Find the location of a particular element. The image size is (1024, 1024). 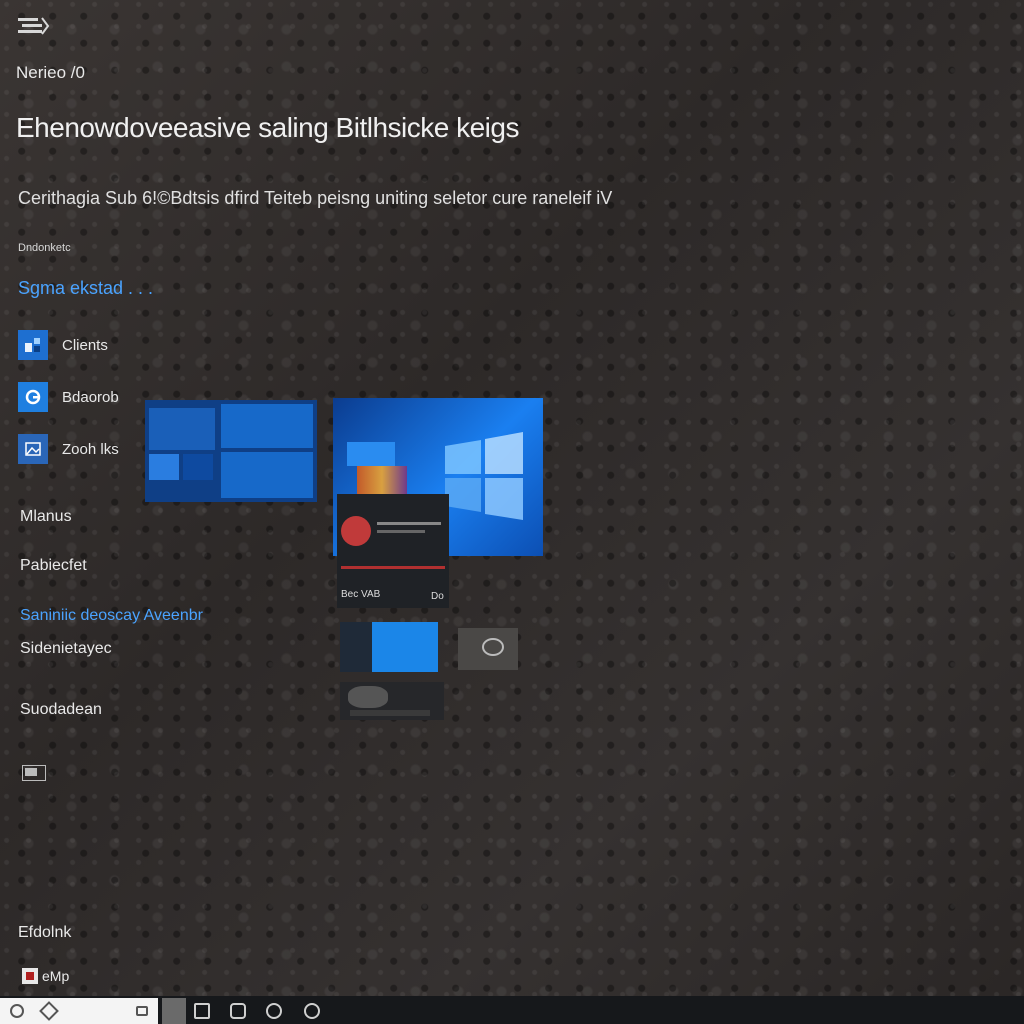

app-item-zooh: Zooh lks is located at coordinates (68, 449).